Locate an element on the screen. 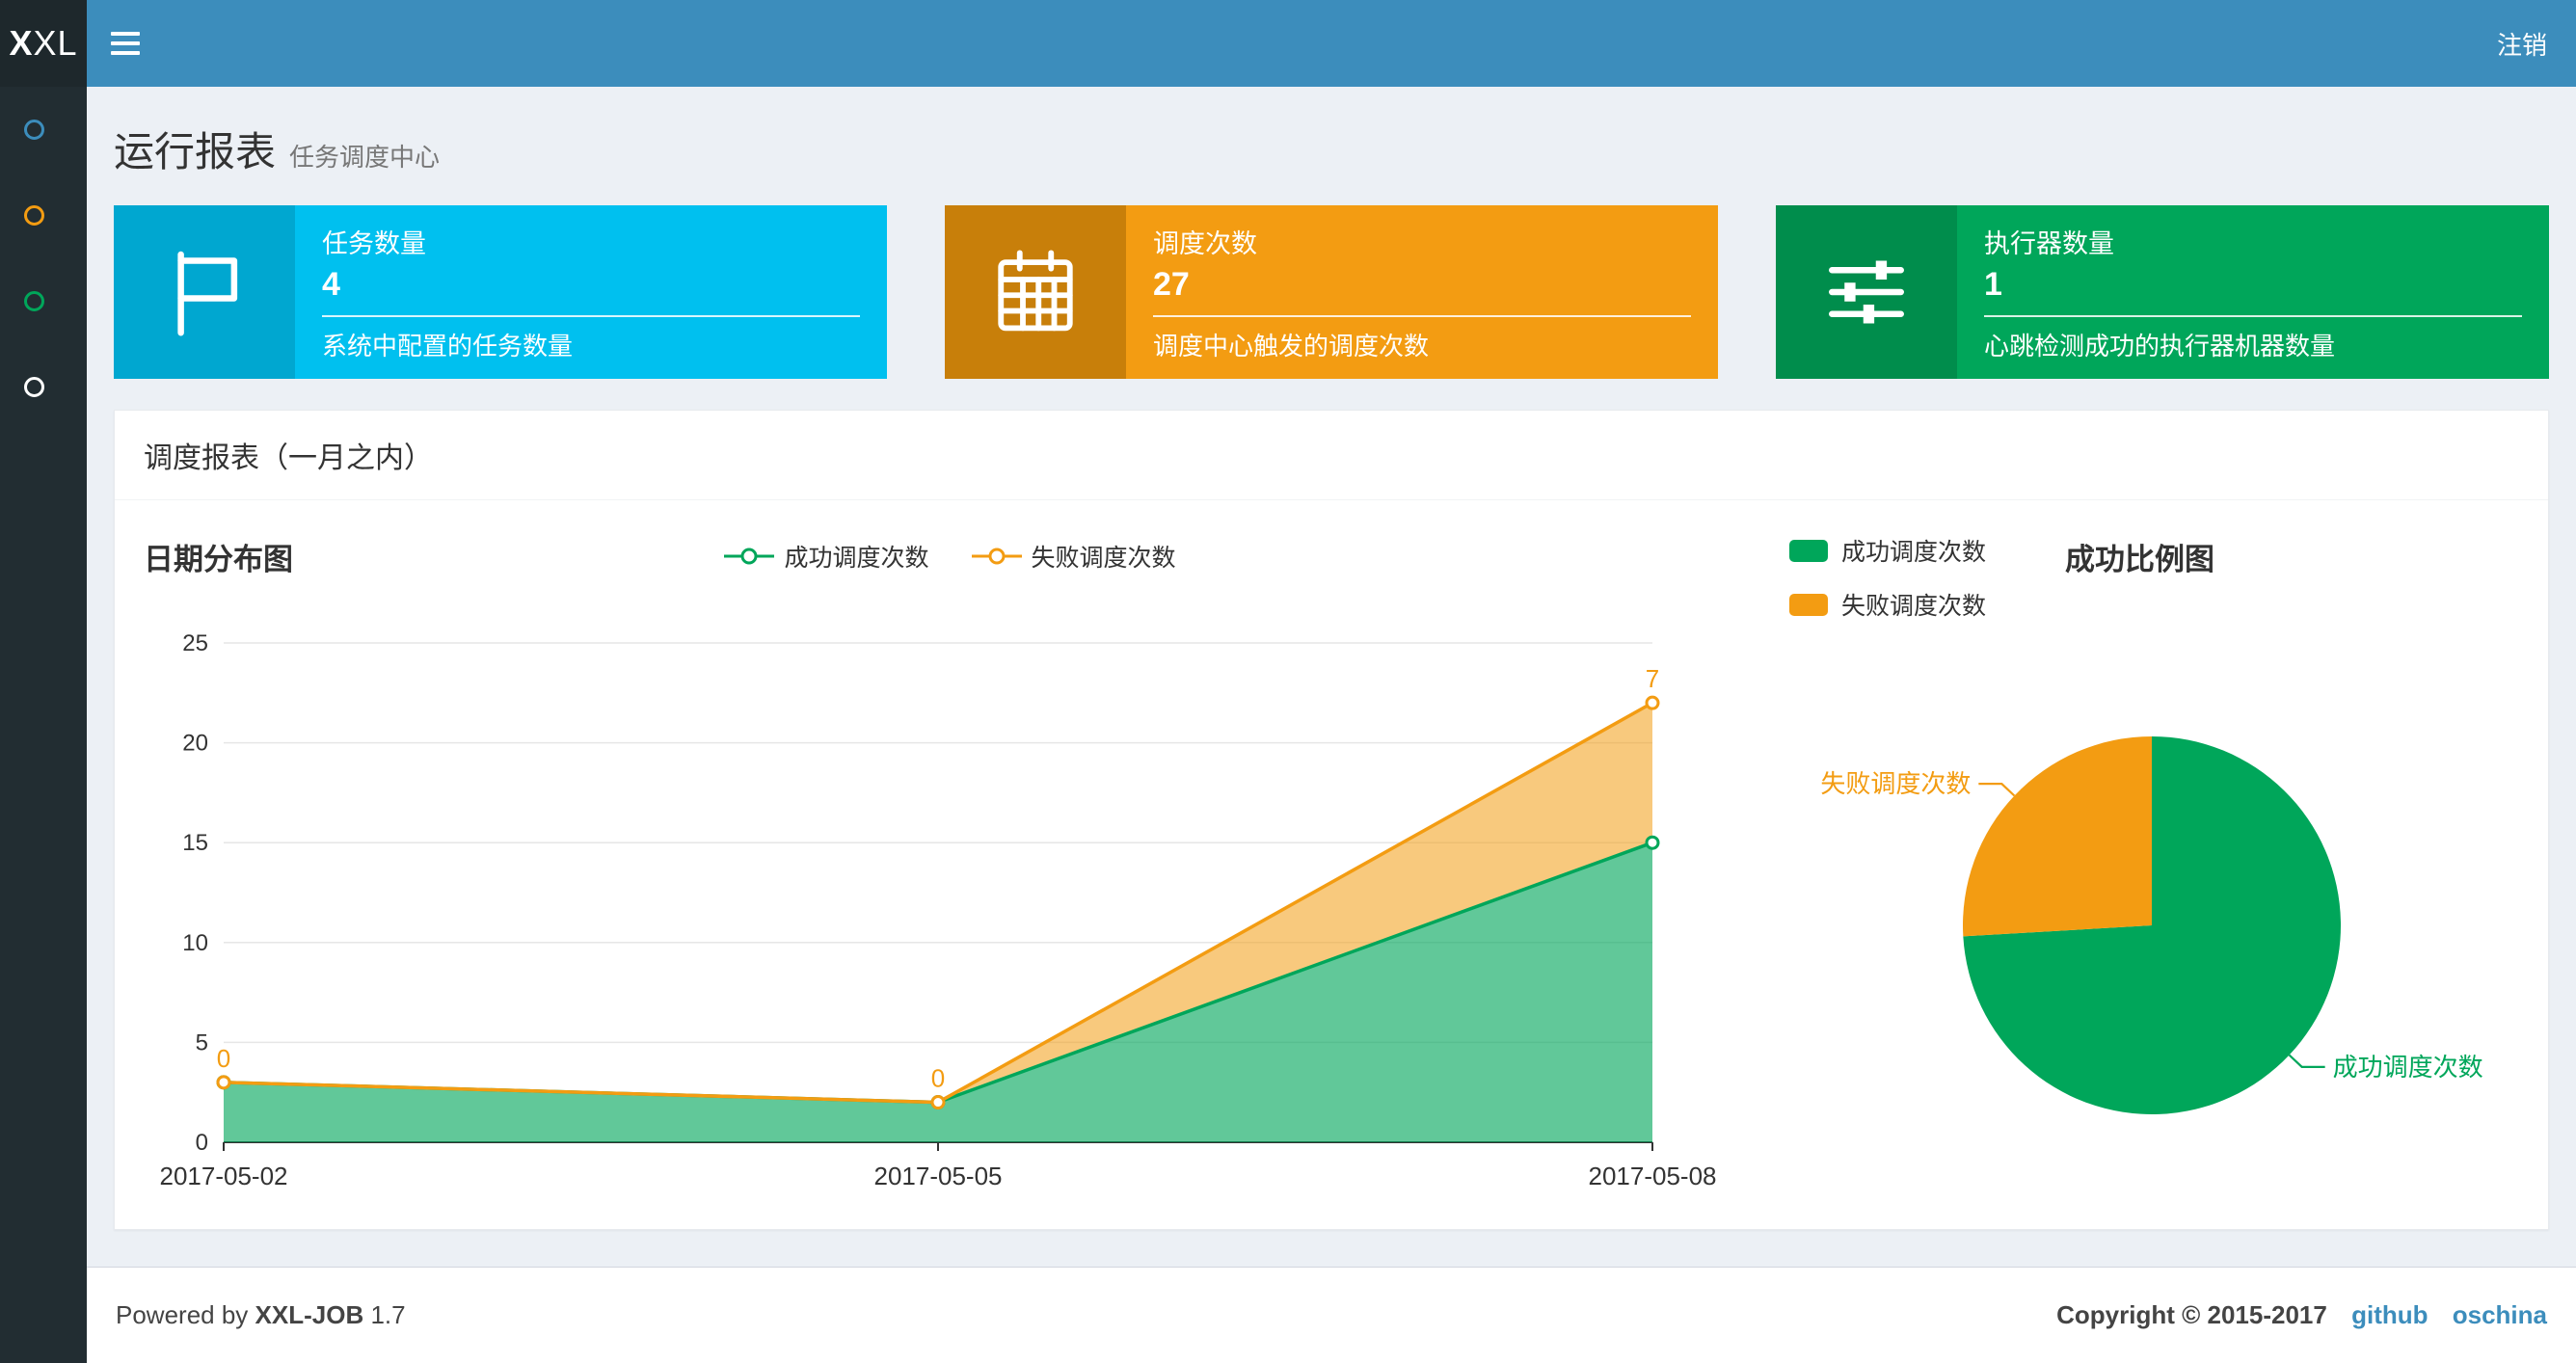 The width and height of the screenshot is (2576, 1363). info-box-title: 执行器数量 is located at coordinates (2049, 243).